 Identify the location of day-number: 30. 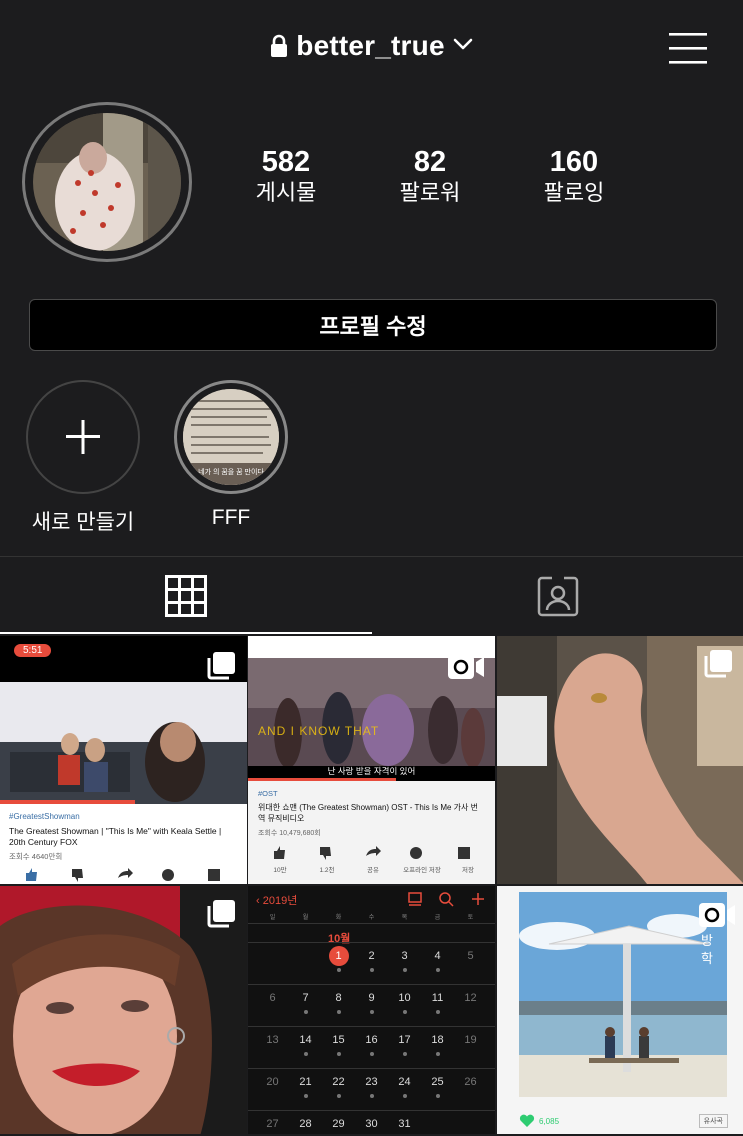
(371, 1124).